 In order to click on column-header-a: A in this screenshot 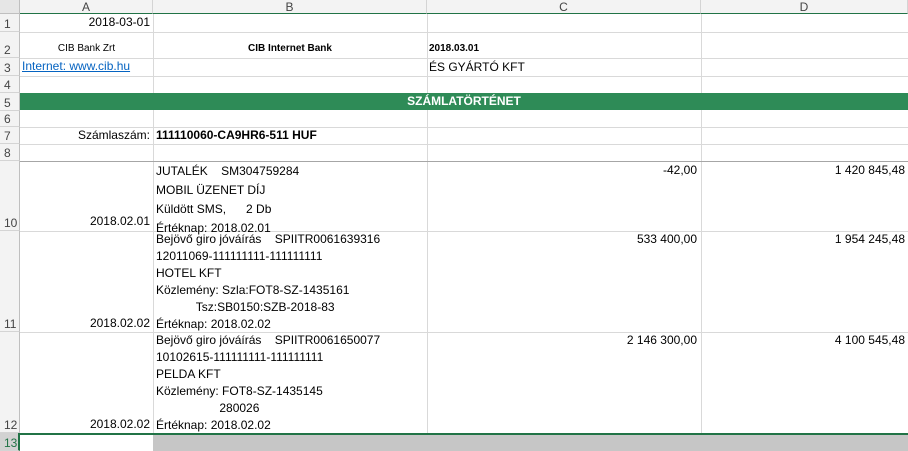, I will do `click(86, 7)`.